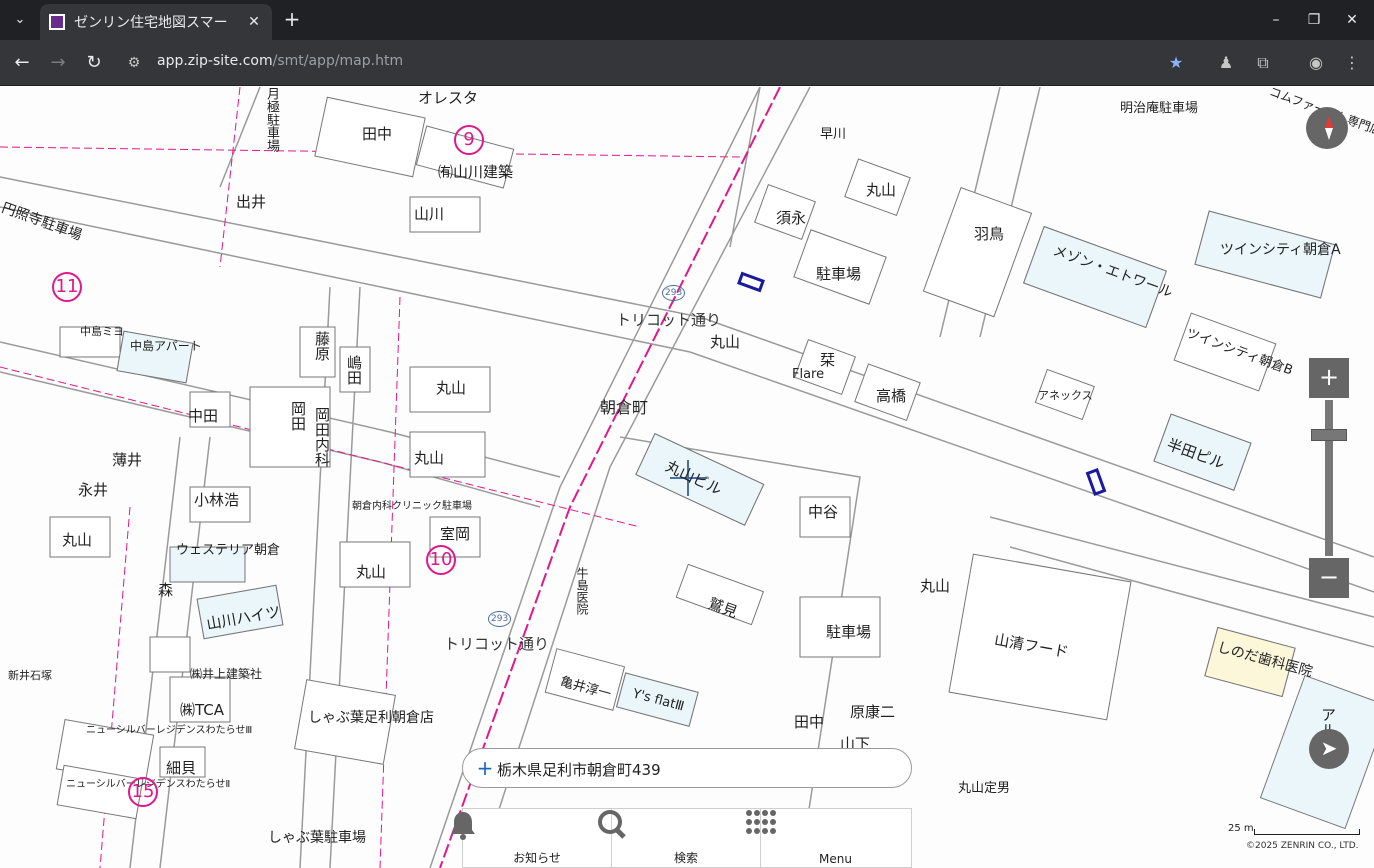 This screenshot has width=1374, height=868. What do you see at coordinates (20, 20) in the screenshot?
I see `tab-search-button: ⌄` at bounding box center [20, 20].